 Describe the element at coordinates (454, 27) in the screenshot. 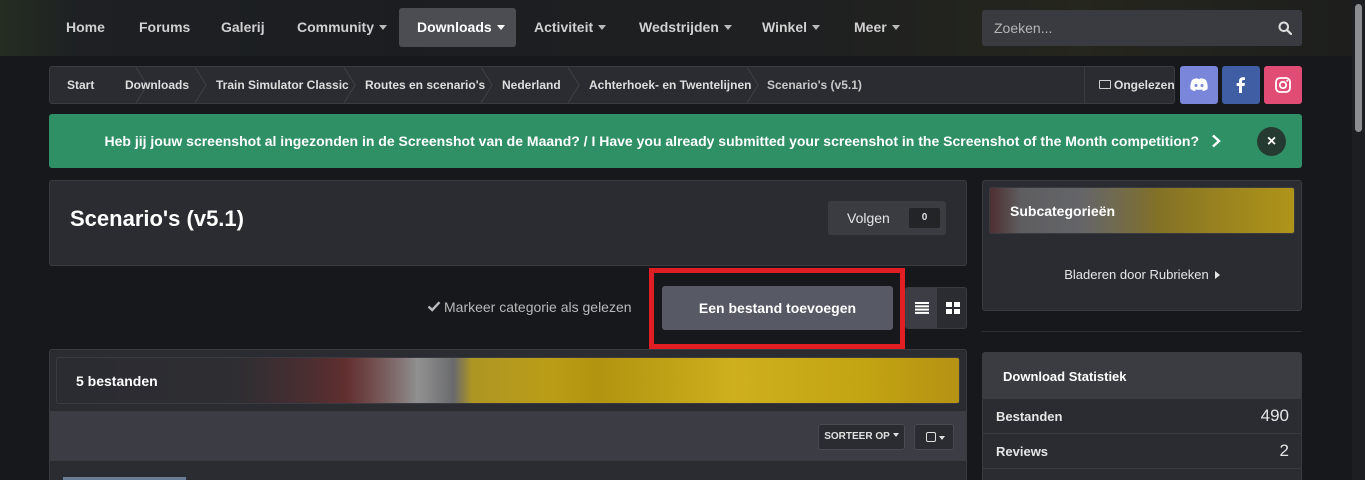

I see `nav-item-label: Downloads` at that location.